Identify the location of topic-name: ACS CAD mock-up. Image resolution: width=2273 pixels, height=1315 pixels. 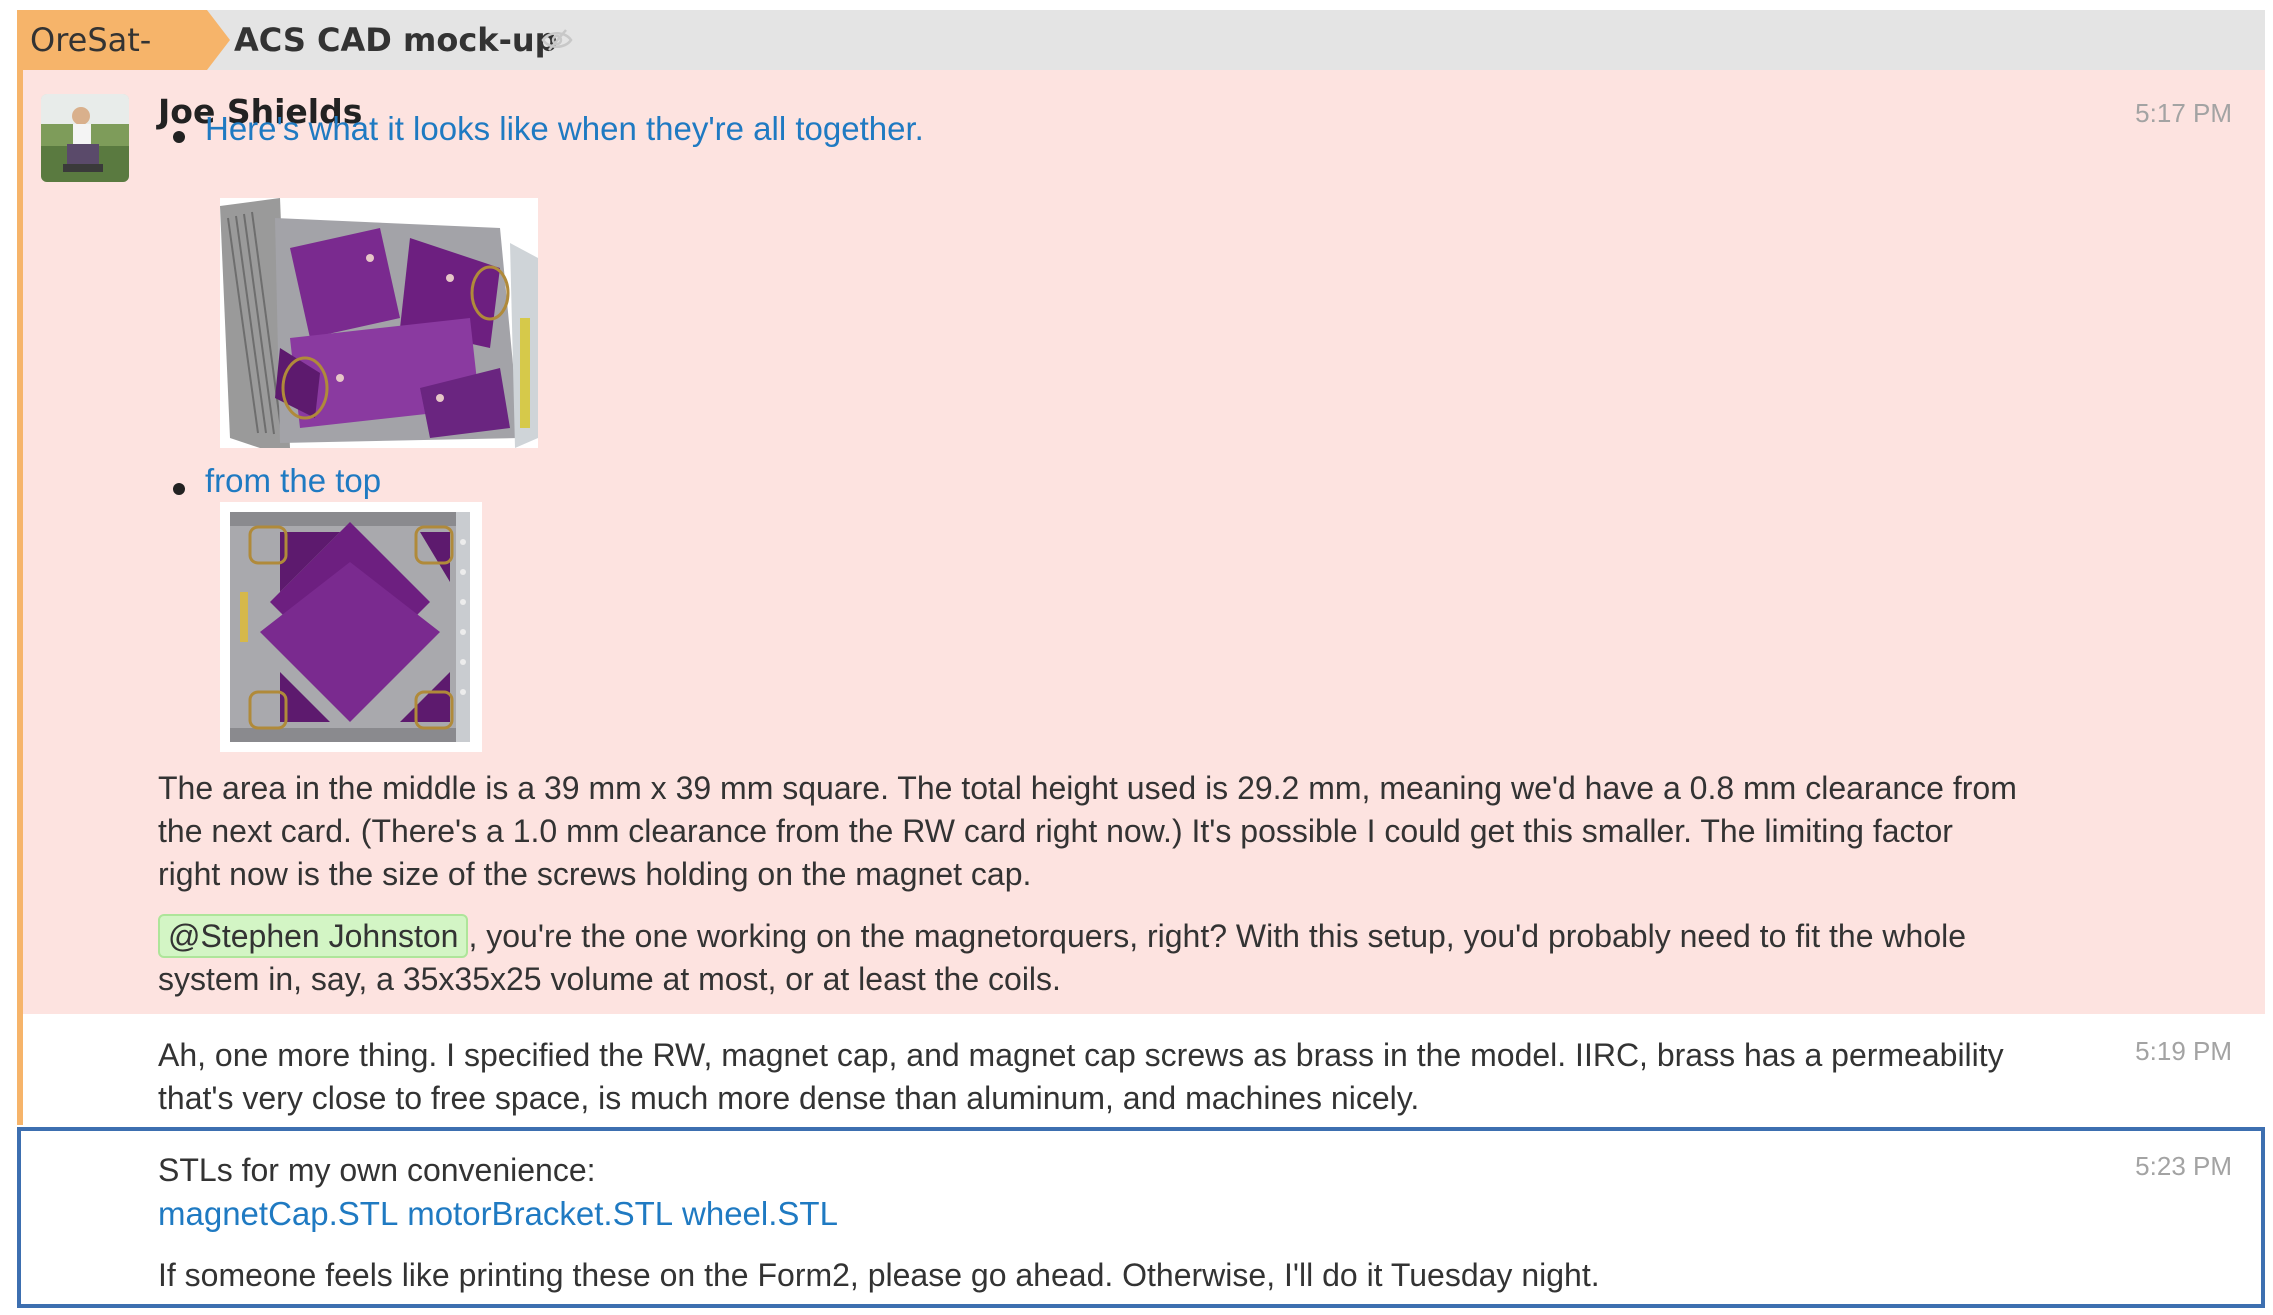
(396, 40).